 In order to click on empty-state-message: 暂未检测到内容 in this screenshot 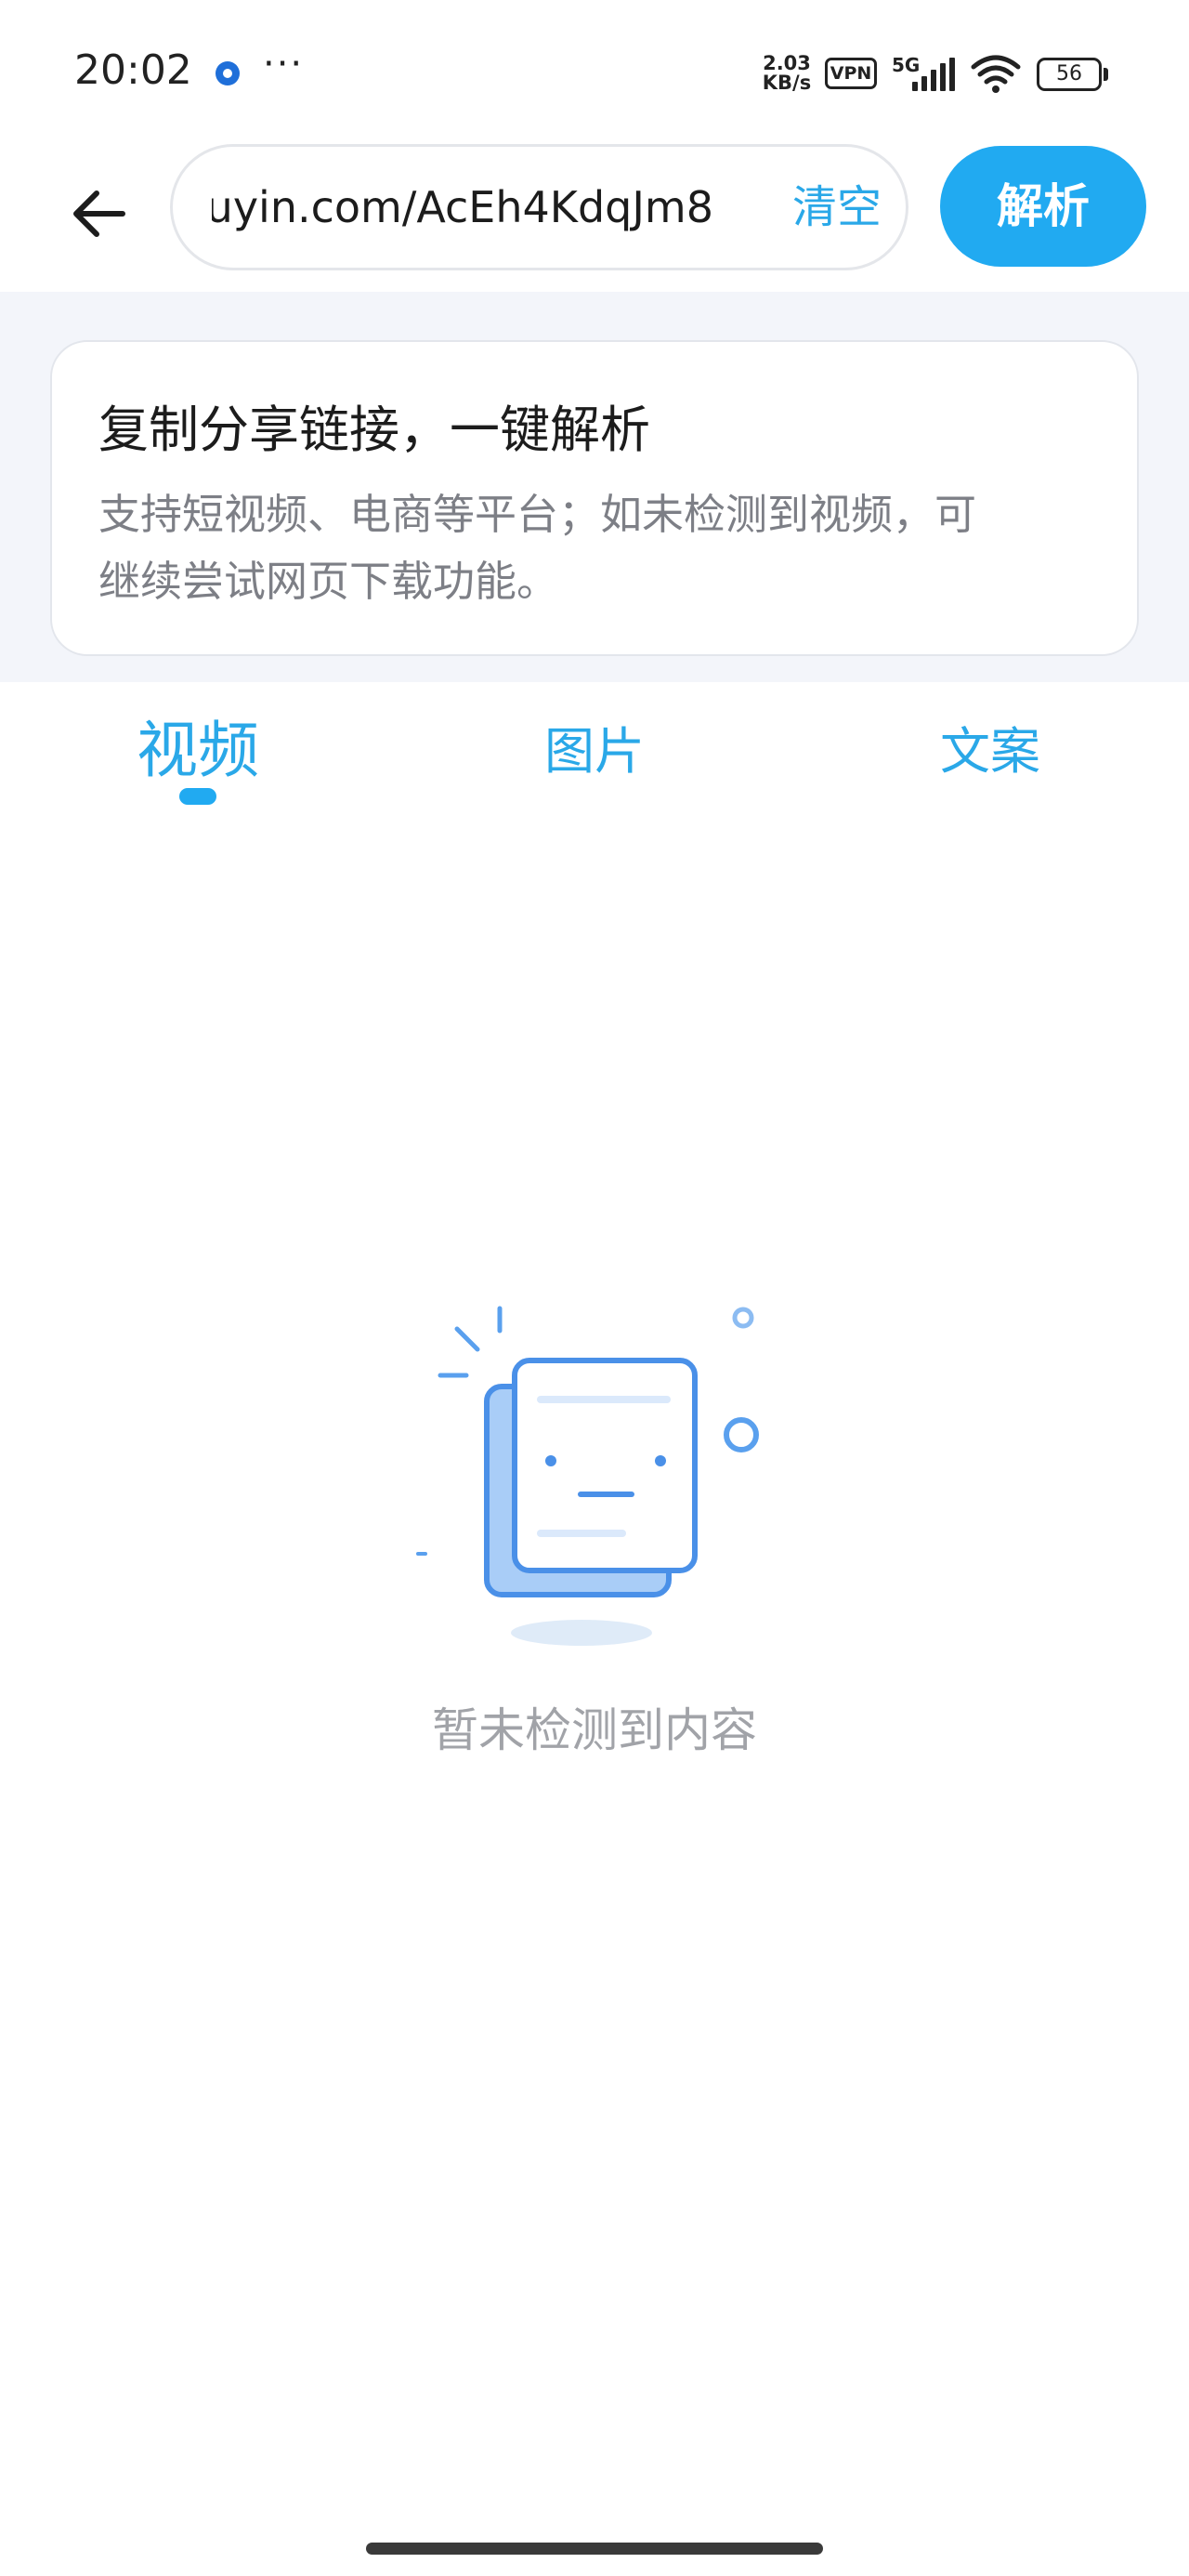, I will do `click(594, 1730)`.